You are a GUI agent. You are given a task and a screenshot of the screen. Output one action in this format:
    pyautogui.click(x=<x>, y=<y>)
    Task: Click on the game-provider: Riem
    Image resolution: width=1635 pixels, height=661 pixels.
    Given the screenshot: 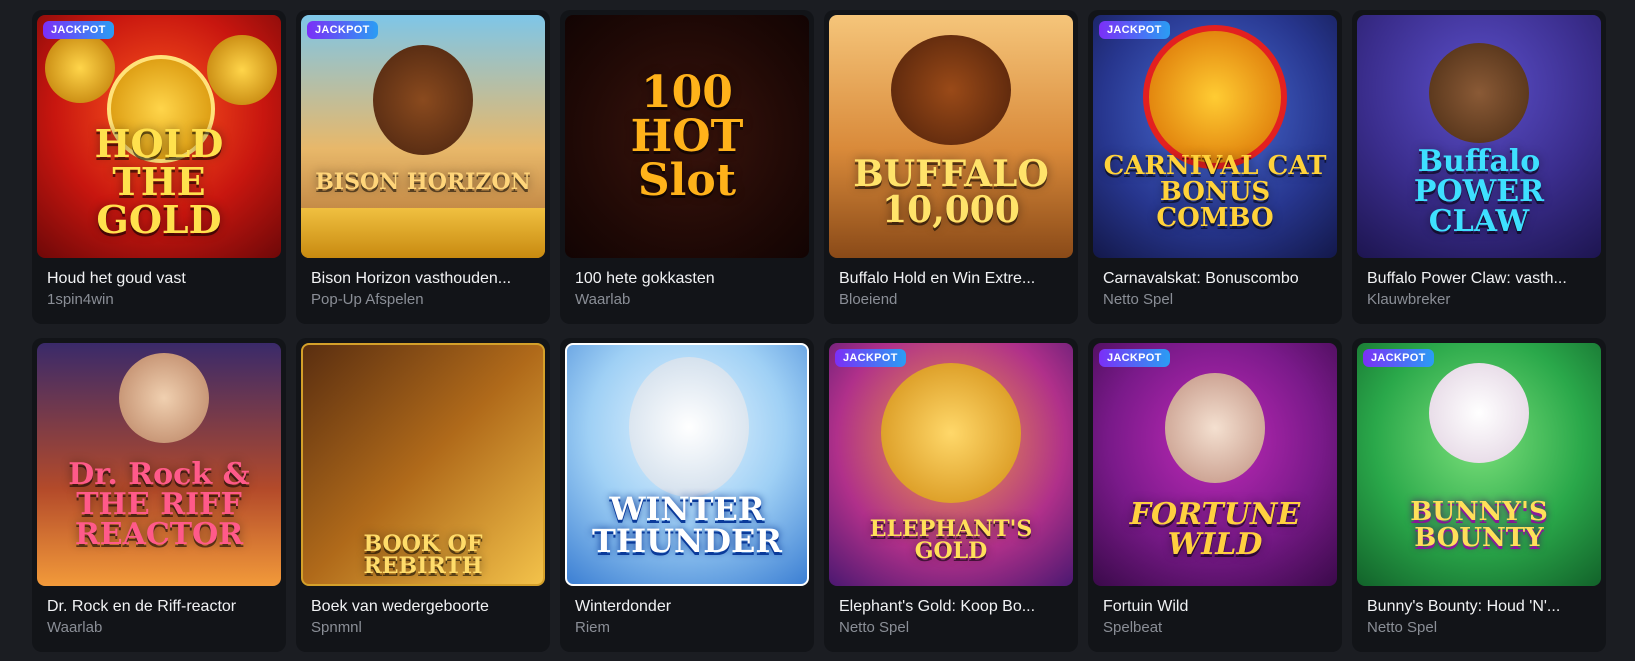 What is the action you would take?
    pyautogui.click(x=593, y=627)
    